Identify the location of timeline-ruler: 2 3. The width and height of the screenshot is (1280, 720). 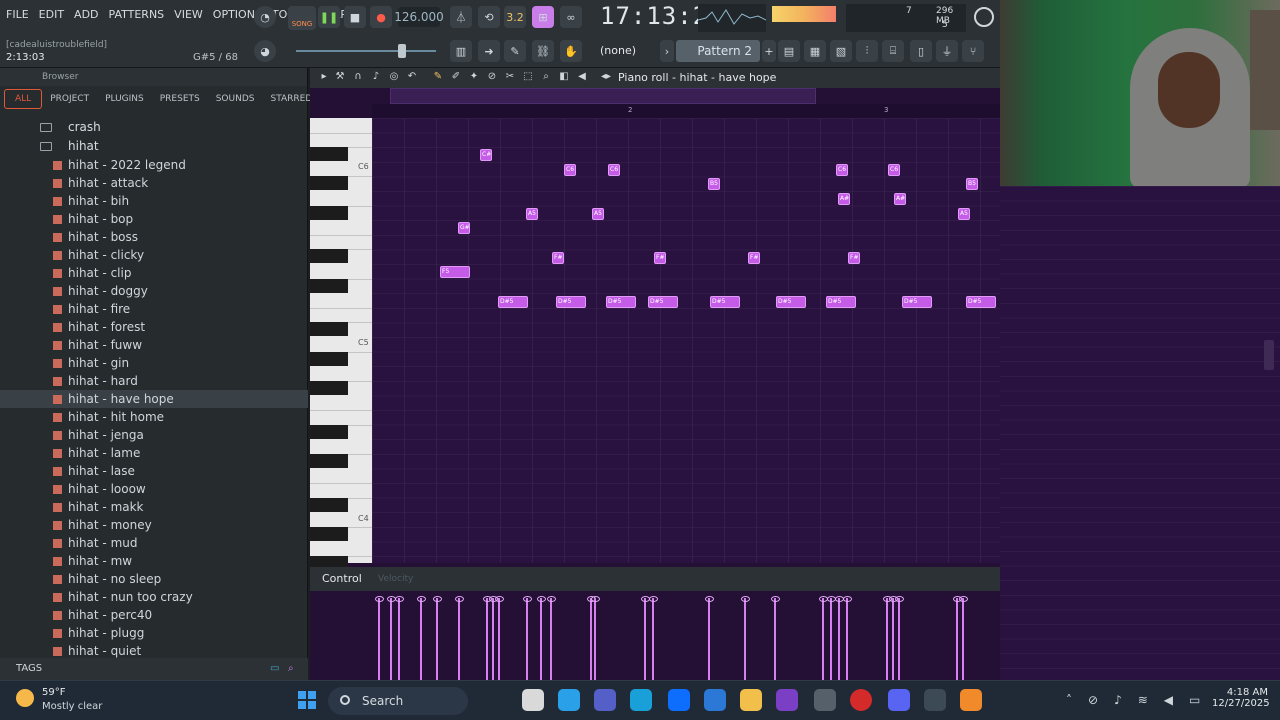
(686, 111).